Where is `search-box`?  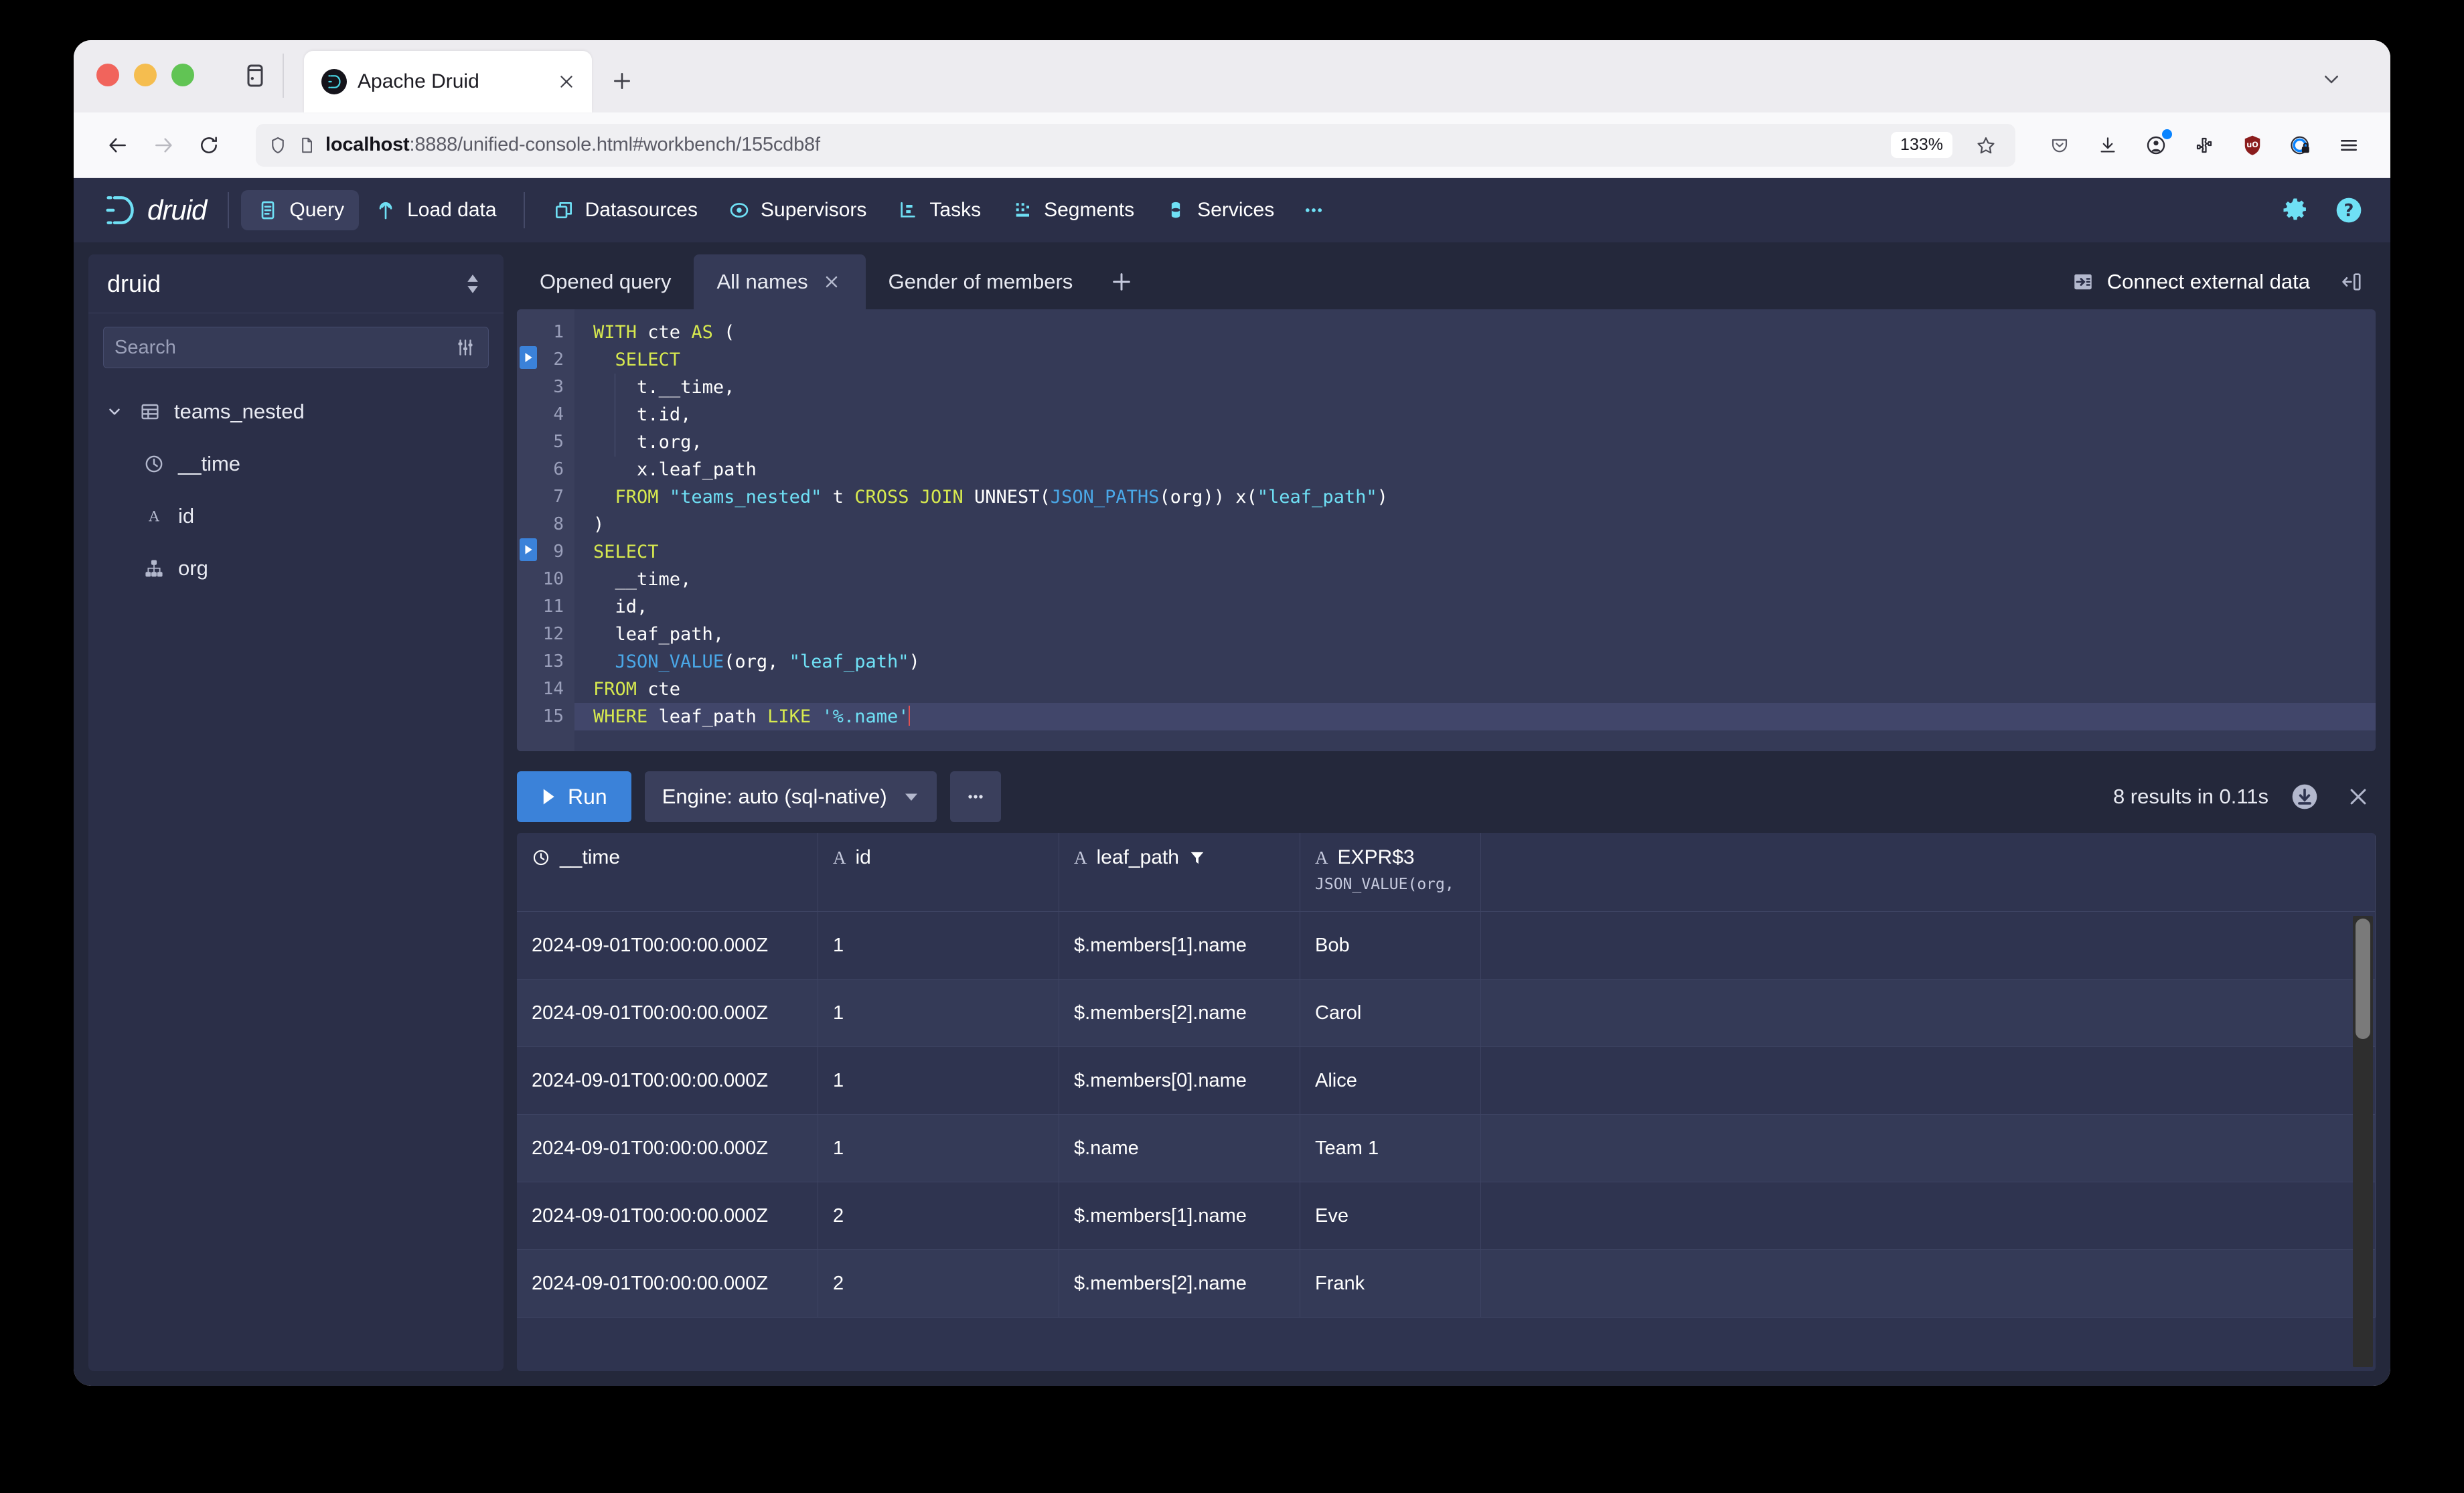
search-box is located at coordinates (296, 347).